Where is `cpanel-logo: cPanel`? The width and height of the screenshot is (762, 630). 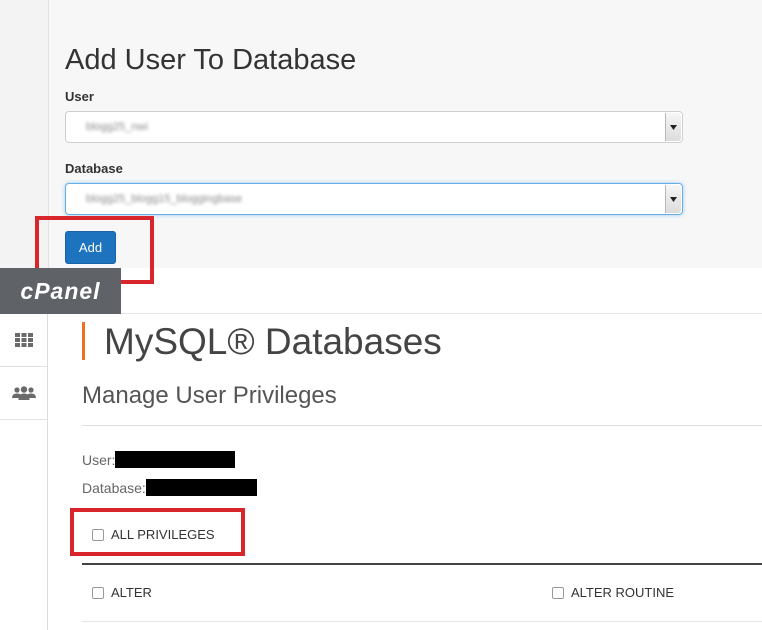
cpanel-logo: cPanel is located at coordinates (60, 291).